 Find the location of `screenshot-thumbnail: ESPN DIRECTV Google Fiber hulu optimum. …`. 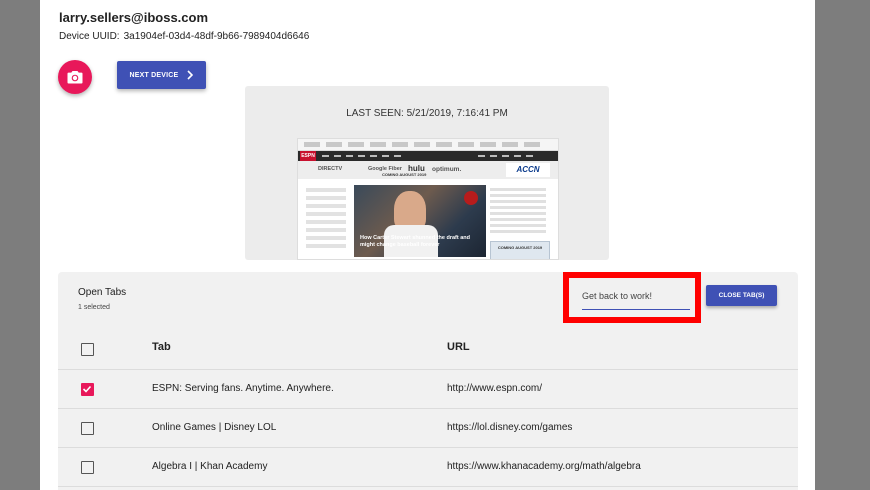

screenshot-thumbnail: ESPN DIRECTV Google Fiber hulu optimum. … is located at coordinates (428, 199).